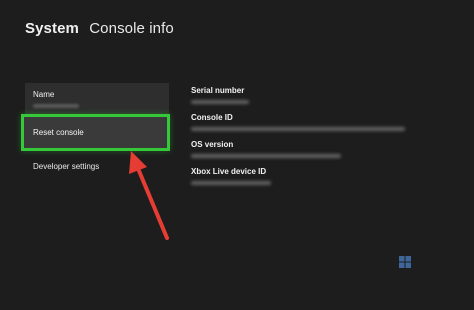 Image resolution: width=474 pixels, height=310 pixels. What do you see at coordinates (405, 262) in the screenshot?
I see `watermark-logo-icon` at bounding box center [405, 262].